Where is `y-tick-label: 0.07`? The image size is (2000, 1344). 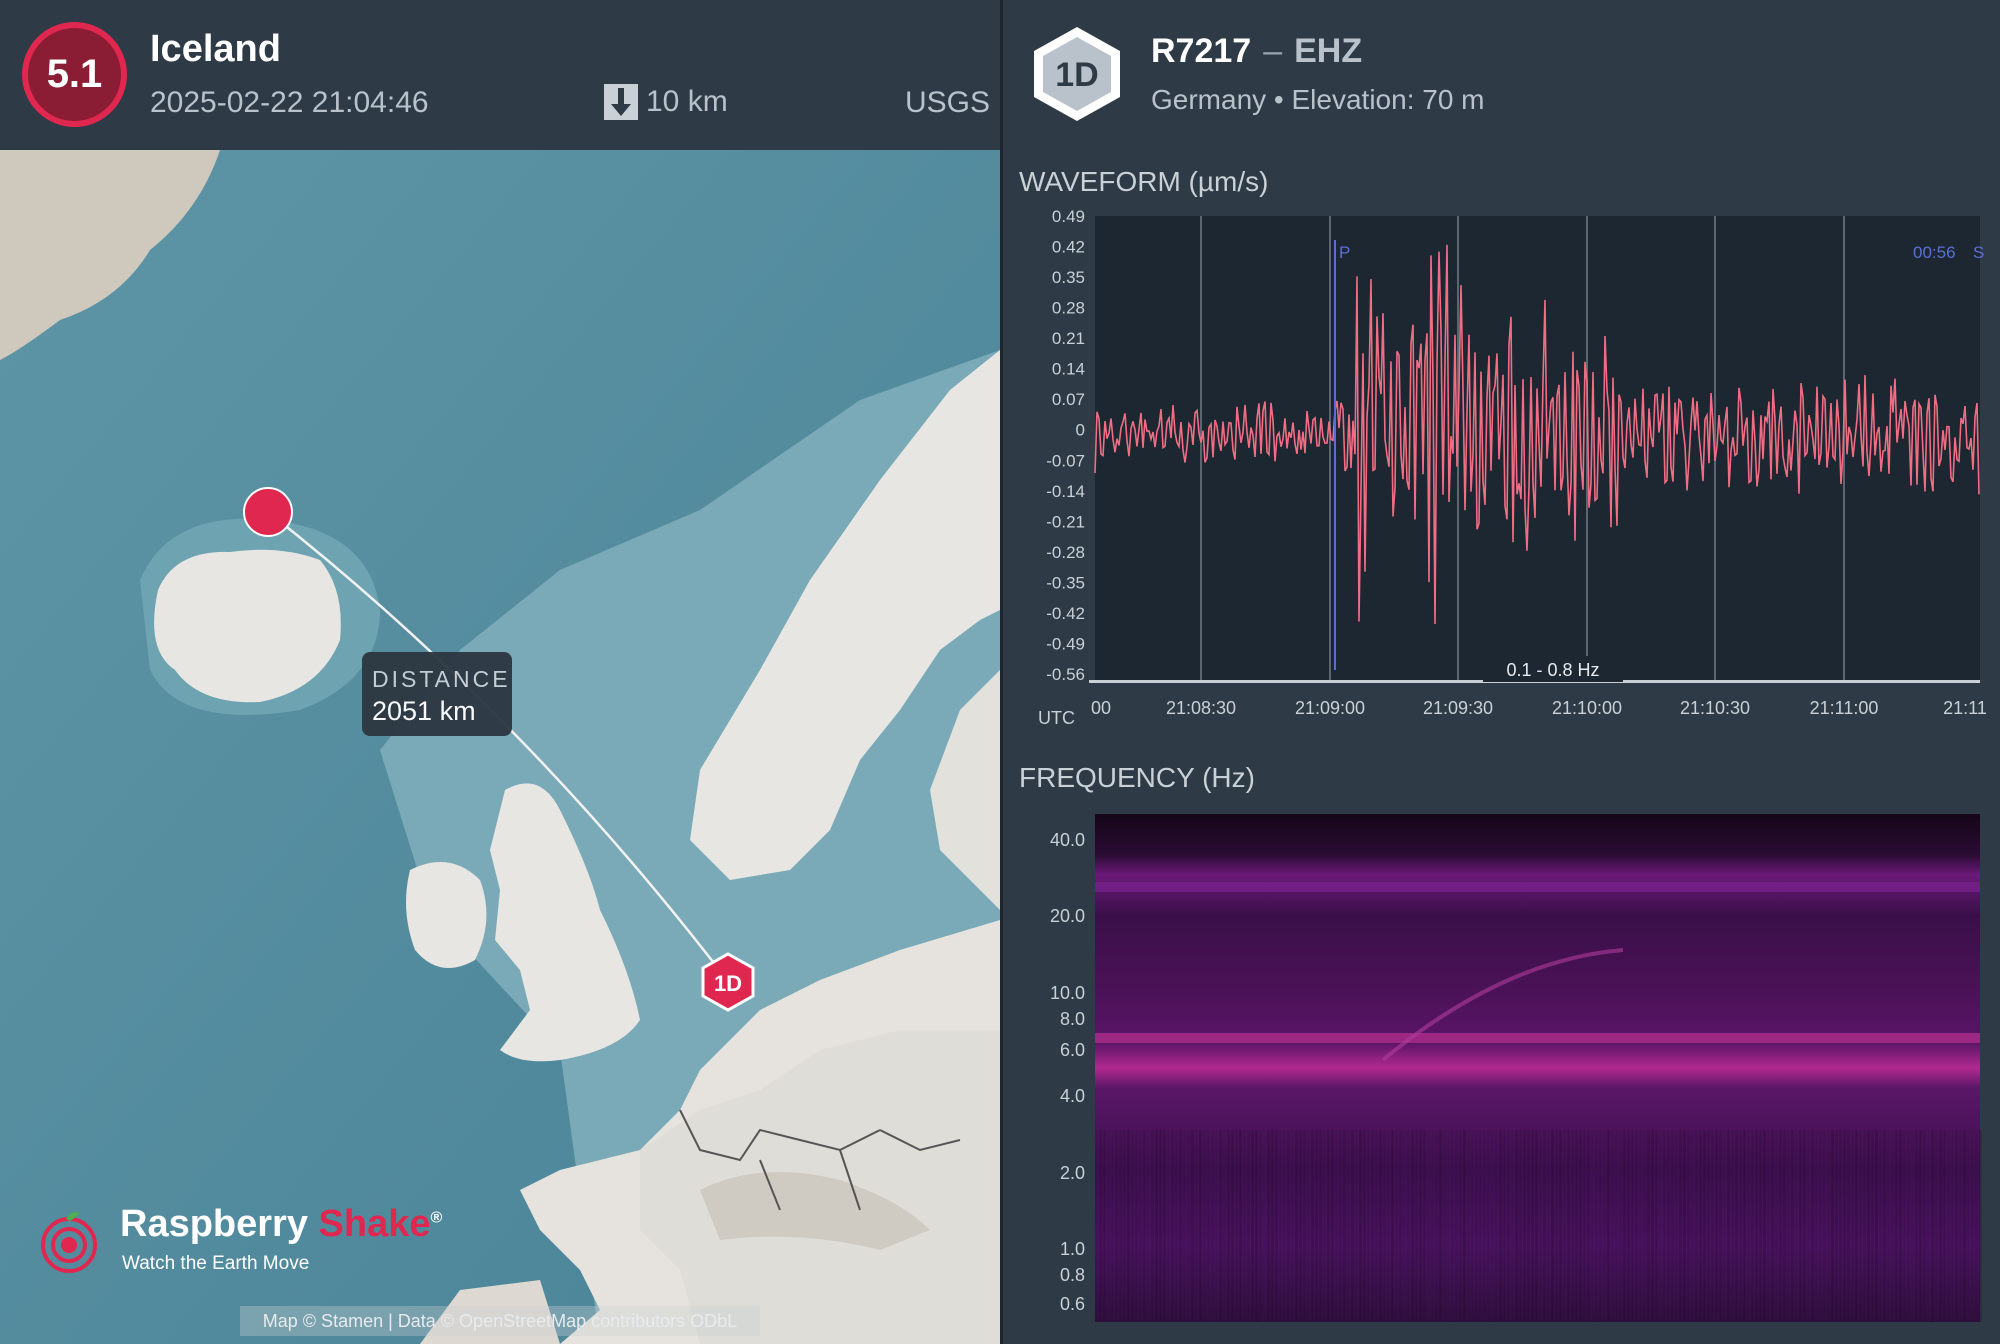
y-tick-label: 0.07 is located at coordinates (1068, 399).